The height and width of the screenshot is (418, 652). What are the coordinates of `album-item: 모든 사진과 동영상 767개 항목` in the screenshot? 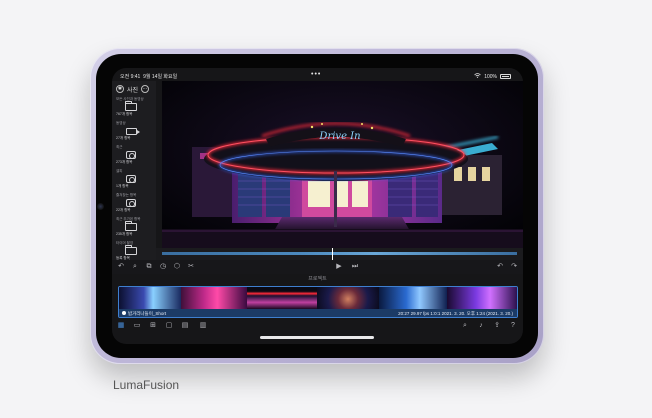 It's located at (135, 108).